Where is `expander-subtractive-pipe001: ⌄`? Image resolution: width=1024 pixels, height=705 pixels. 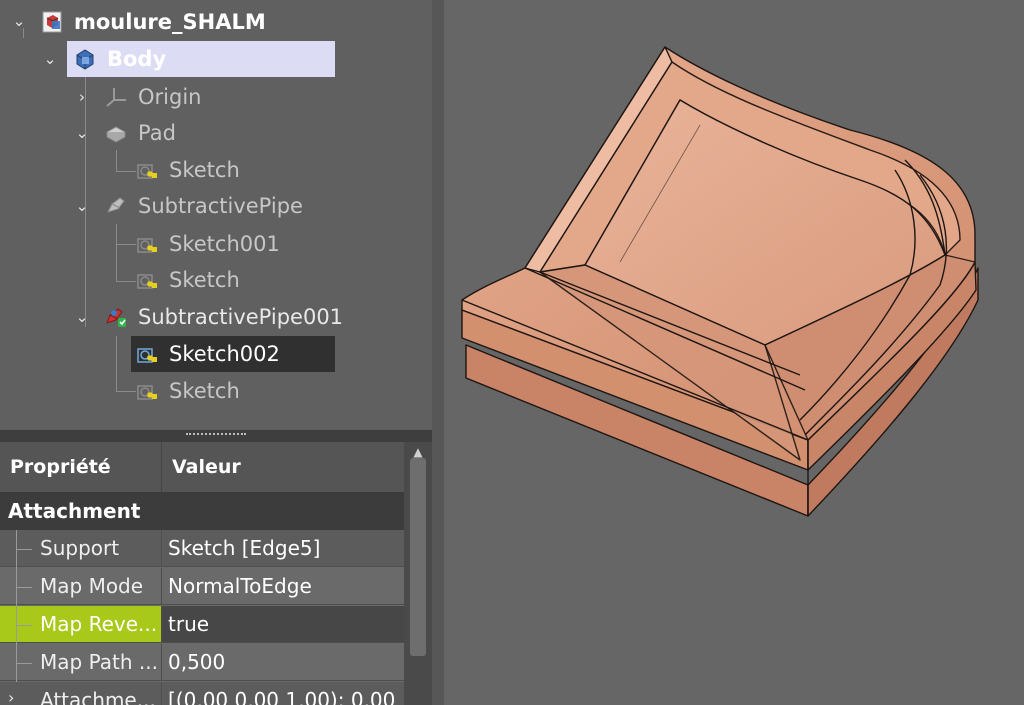
expander-subtractive-pipe001: ⌄ is located at coordinates (82, 317).